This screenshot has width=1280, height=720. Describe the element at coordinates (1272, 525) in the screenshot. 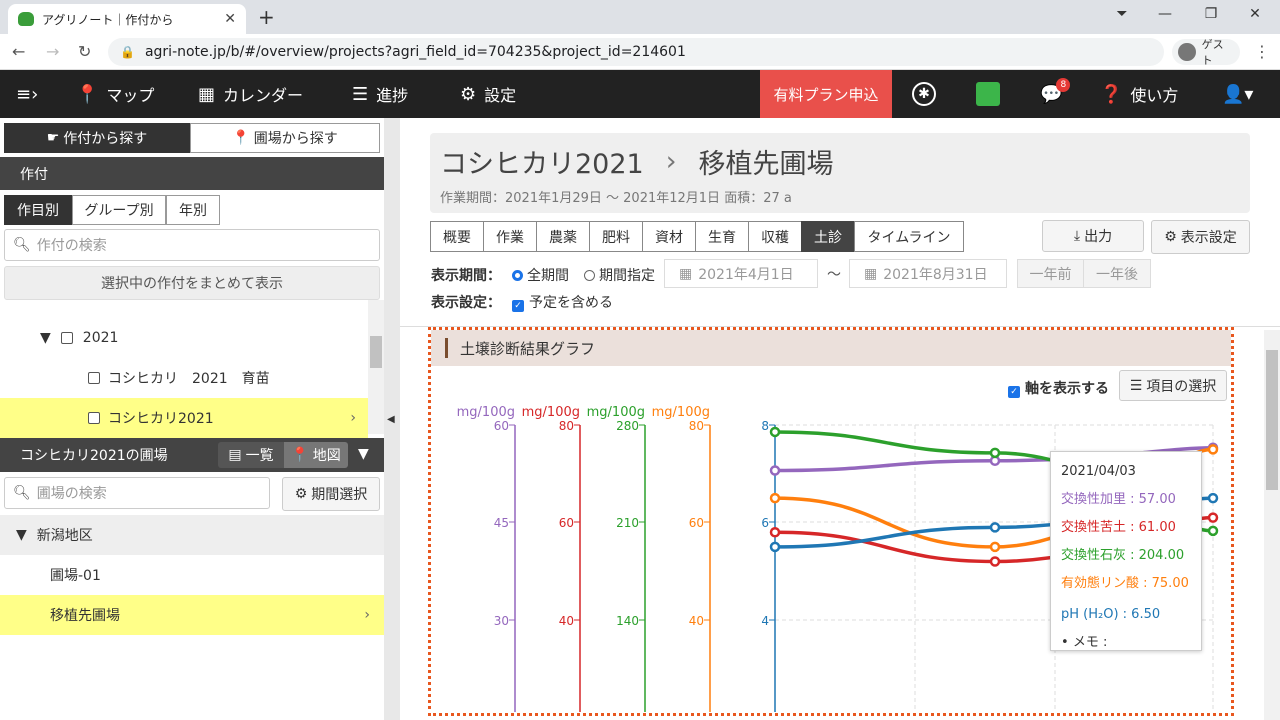

I see `main-scrollbar` at that location.